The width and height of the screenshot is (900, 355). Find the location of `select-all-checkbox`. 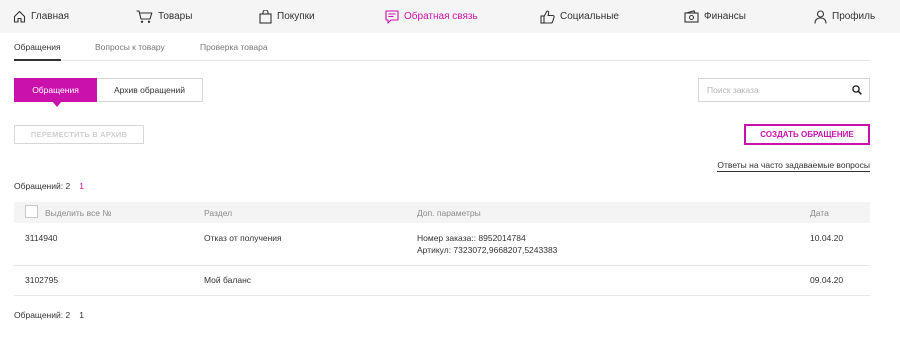

select-all-checkbox is located at coordinates (31, 211).